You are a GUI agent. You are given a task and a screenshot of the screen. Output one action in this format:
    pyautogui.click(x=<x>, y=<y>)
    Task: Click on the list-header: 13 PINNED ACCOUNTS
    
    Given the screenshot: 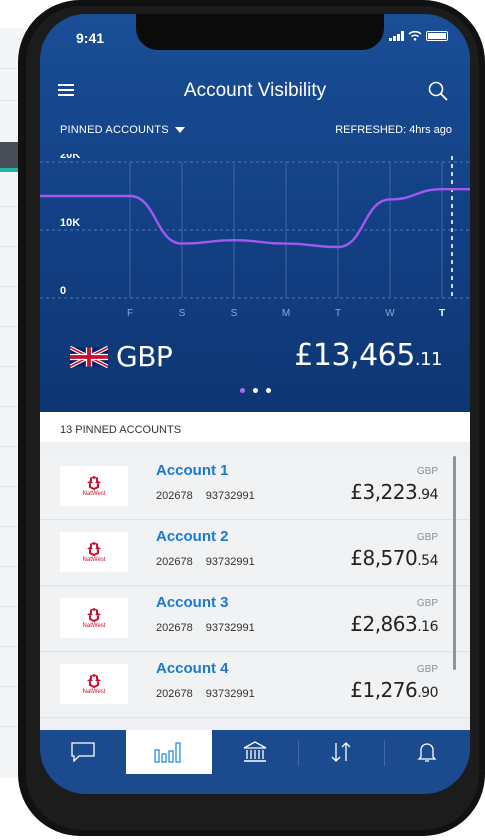 What is the action you would take?
    pyautogui.click(x=255, y=427)
    